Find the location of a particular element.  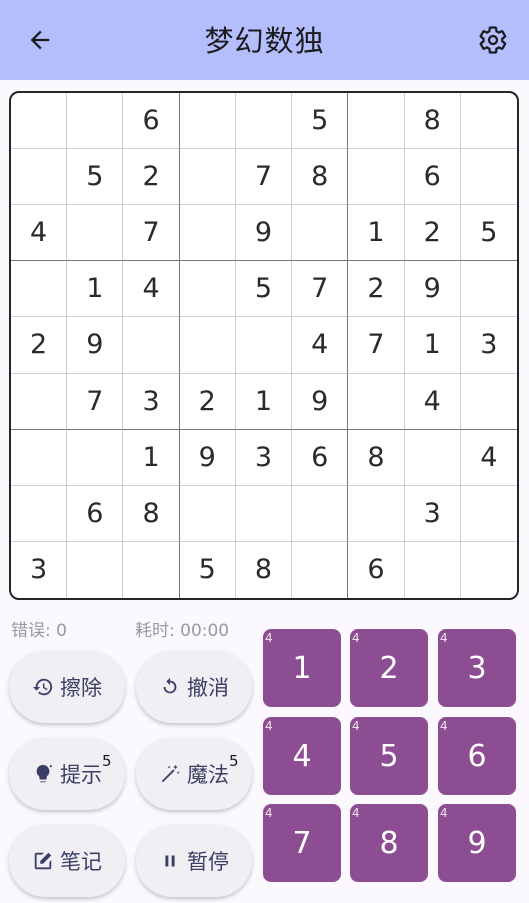

number-key-6: 46 is located at coordinates (477, 756).